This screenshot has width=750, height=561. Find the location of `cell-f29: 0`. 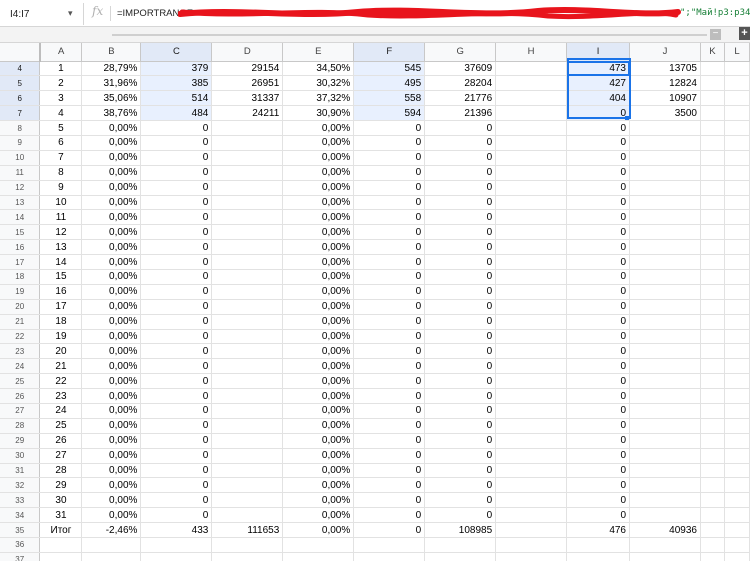

cell-f29: 0 is located at coordinates (389, 441).